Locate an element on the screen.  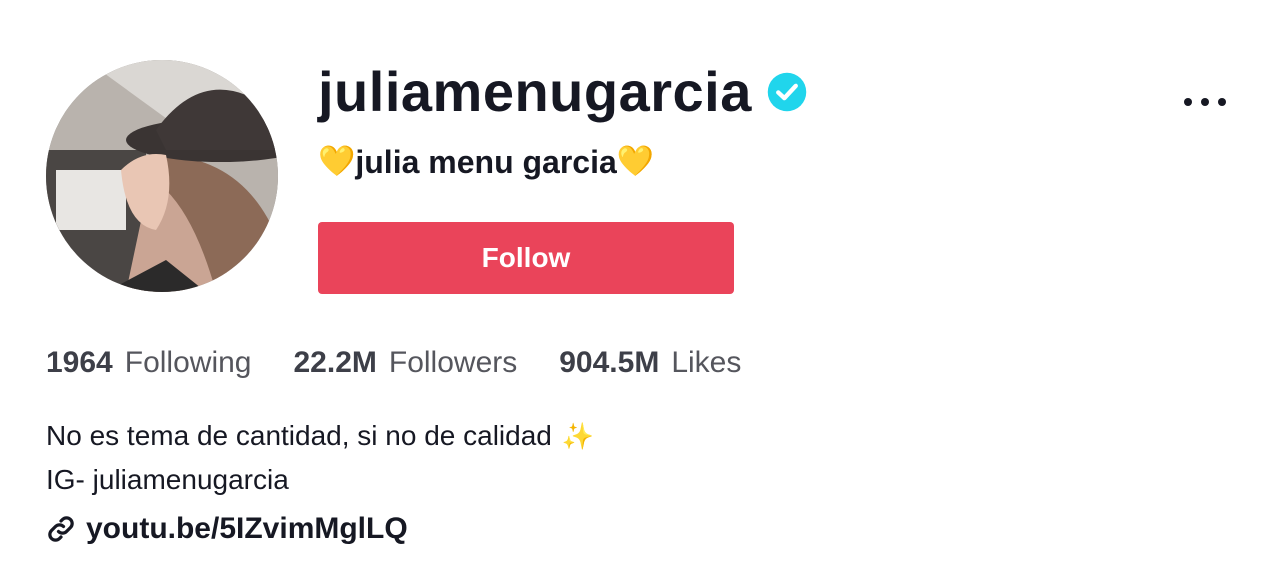
display-name: 💛 julia menu garcia 💛 is located at coordinates (486, 162).